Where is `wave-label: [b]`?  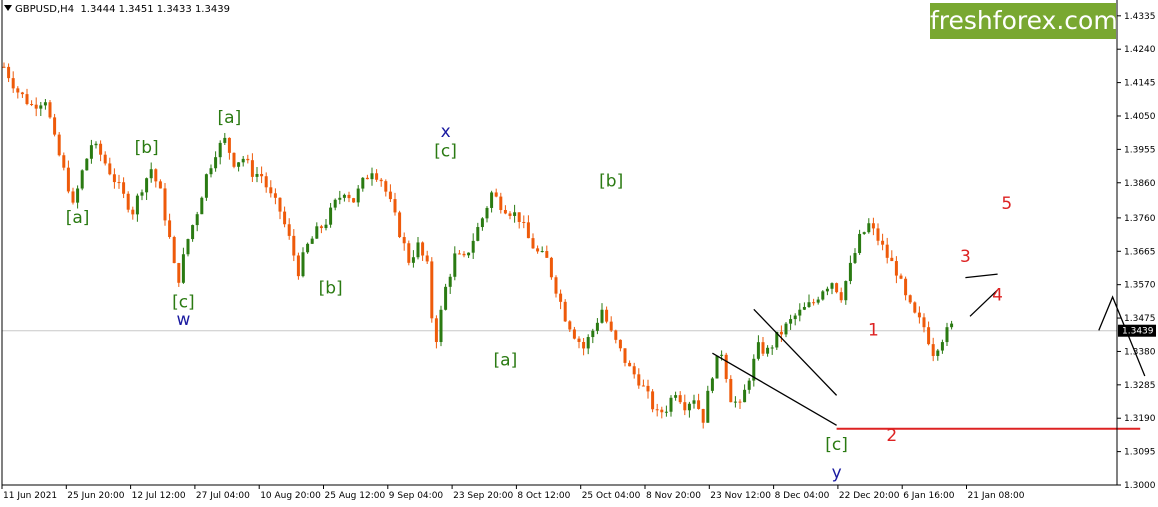
wave-label: [b] is located at coordinates (147, 148).